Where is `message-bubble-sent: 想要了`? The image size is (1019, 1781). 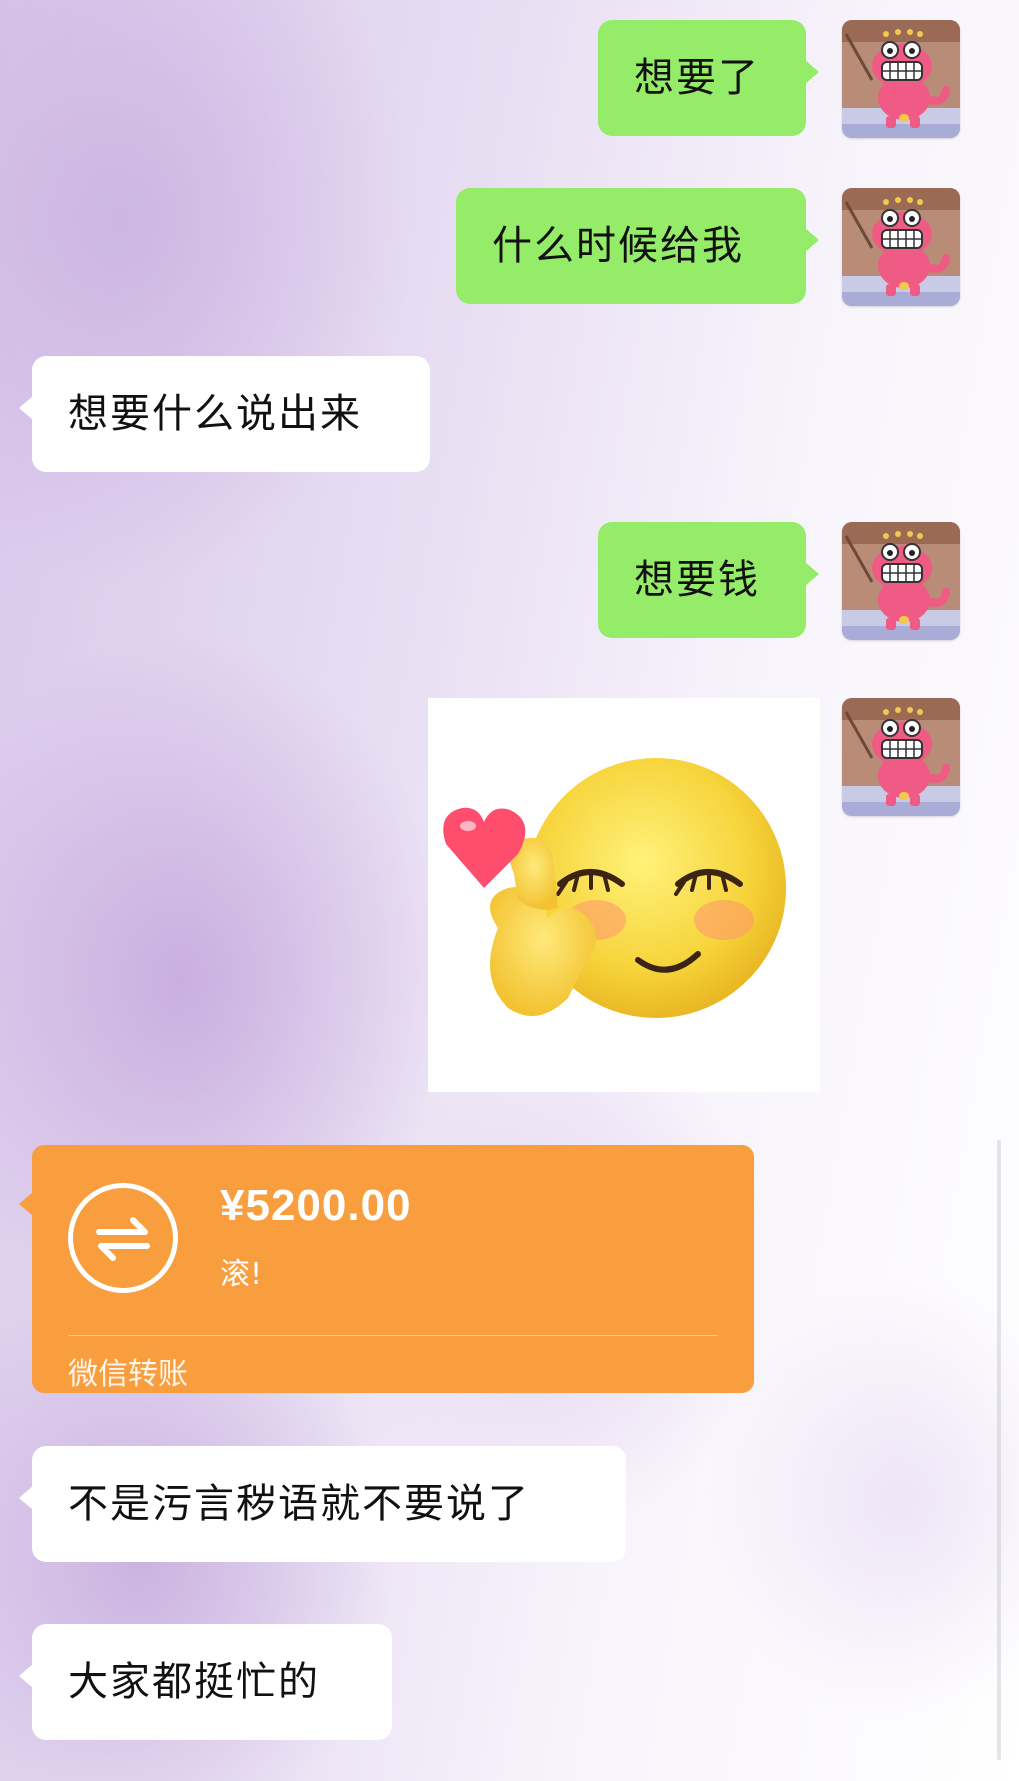 message-bubble-sent: 想要了 is located at coordinates (708, 78).